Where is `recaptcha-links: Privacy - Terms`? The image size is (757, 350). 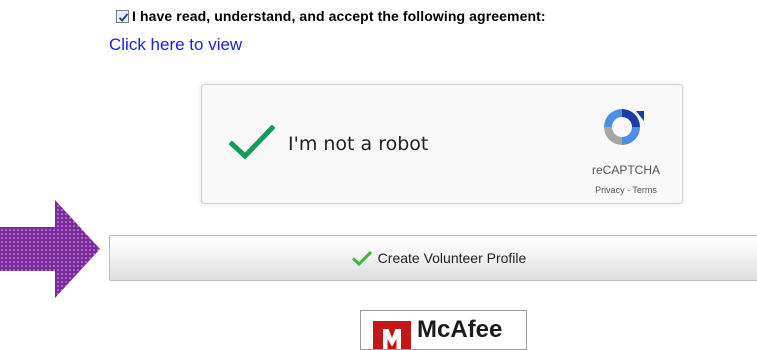 recaptcha-links: Privacy - Terms is located at coordinates (626, 190).